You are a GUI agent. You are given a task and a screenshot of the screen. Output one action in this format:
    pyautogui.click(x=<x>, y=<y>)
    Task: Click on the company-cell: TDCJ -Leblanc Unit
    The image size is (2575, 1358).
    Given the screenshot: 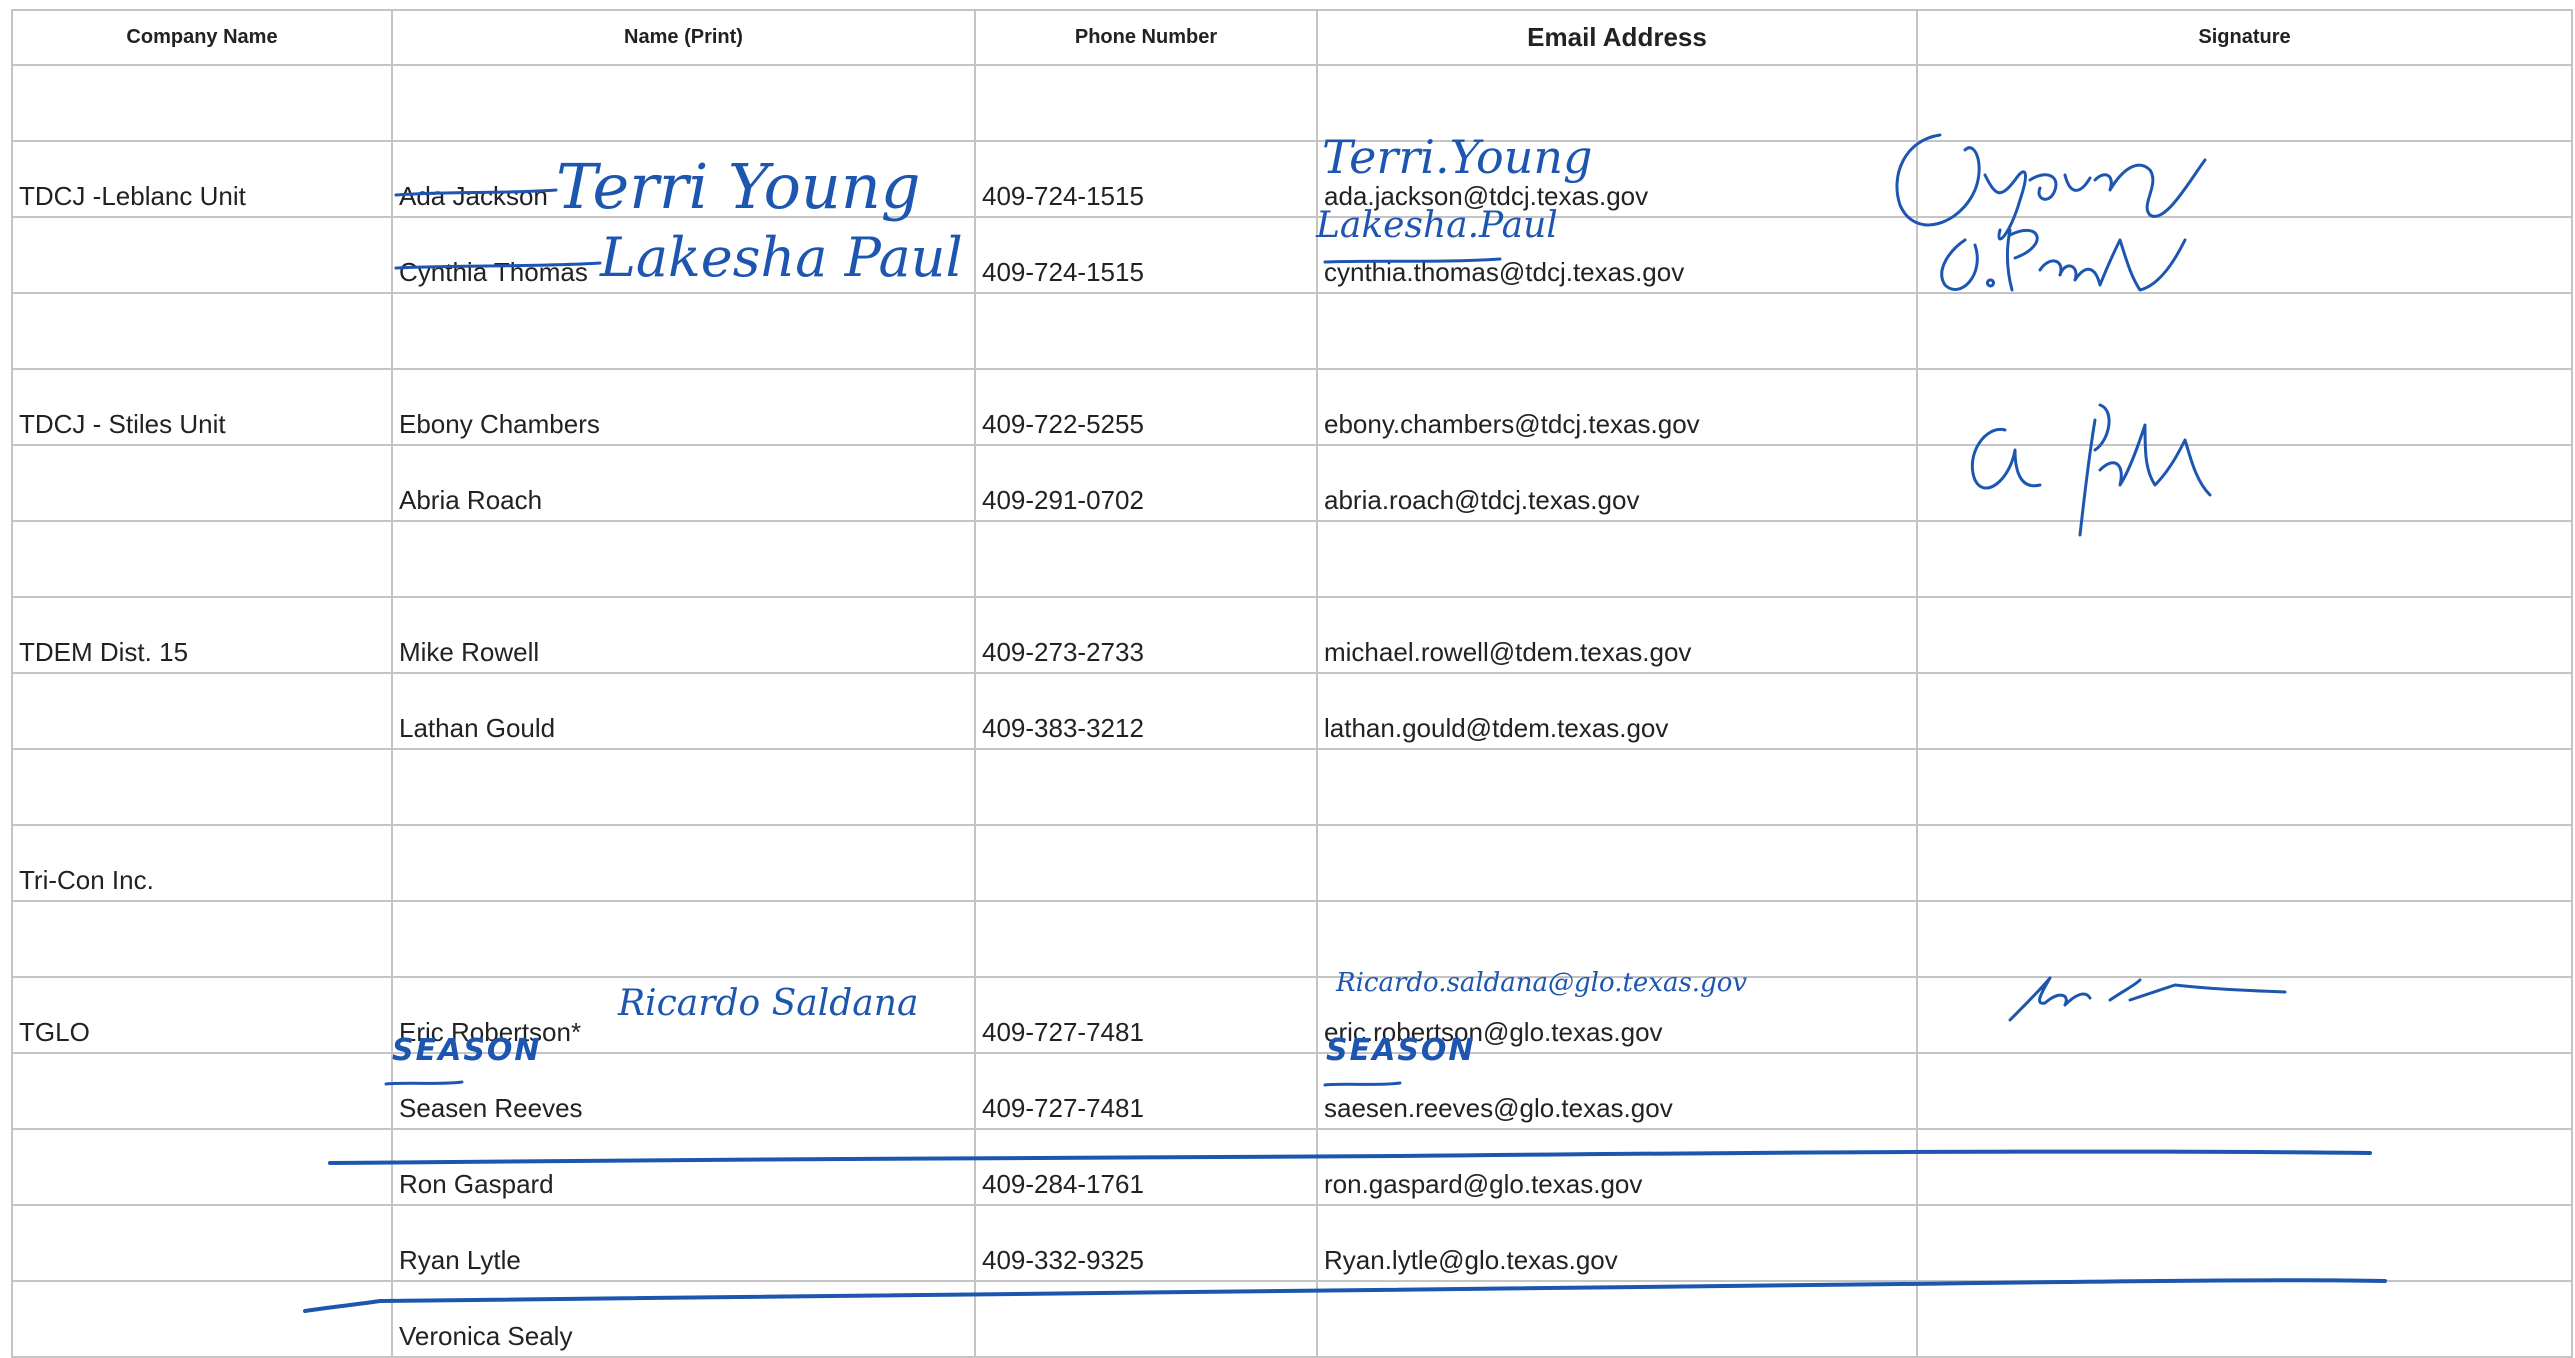 What is the action you would take?
    pyautogui.click(x=202, y=179)
    